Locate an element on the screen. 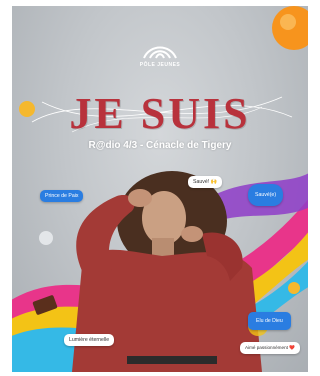 The width and height of the screenshot is (320, 376). organization-label: PÔLE JEUNES is located at coordinates (160, 65).